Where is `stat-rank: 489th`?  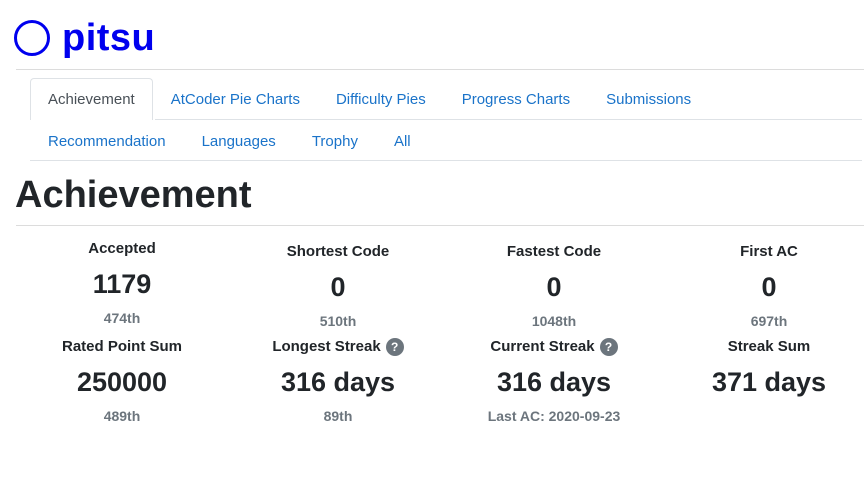 stat-rank: 489th is located at coordinates (122, 416).